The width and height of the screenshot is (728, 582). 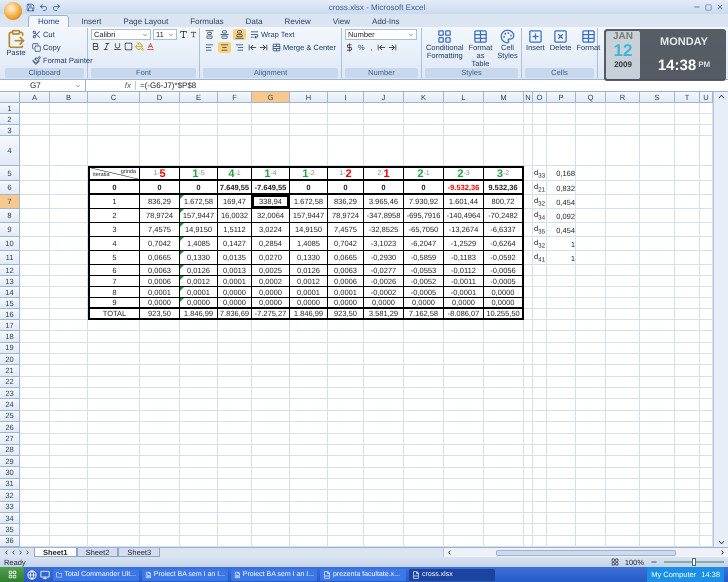 I want to click on slider-thumb, so click(x=694, y=562).